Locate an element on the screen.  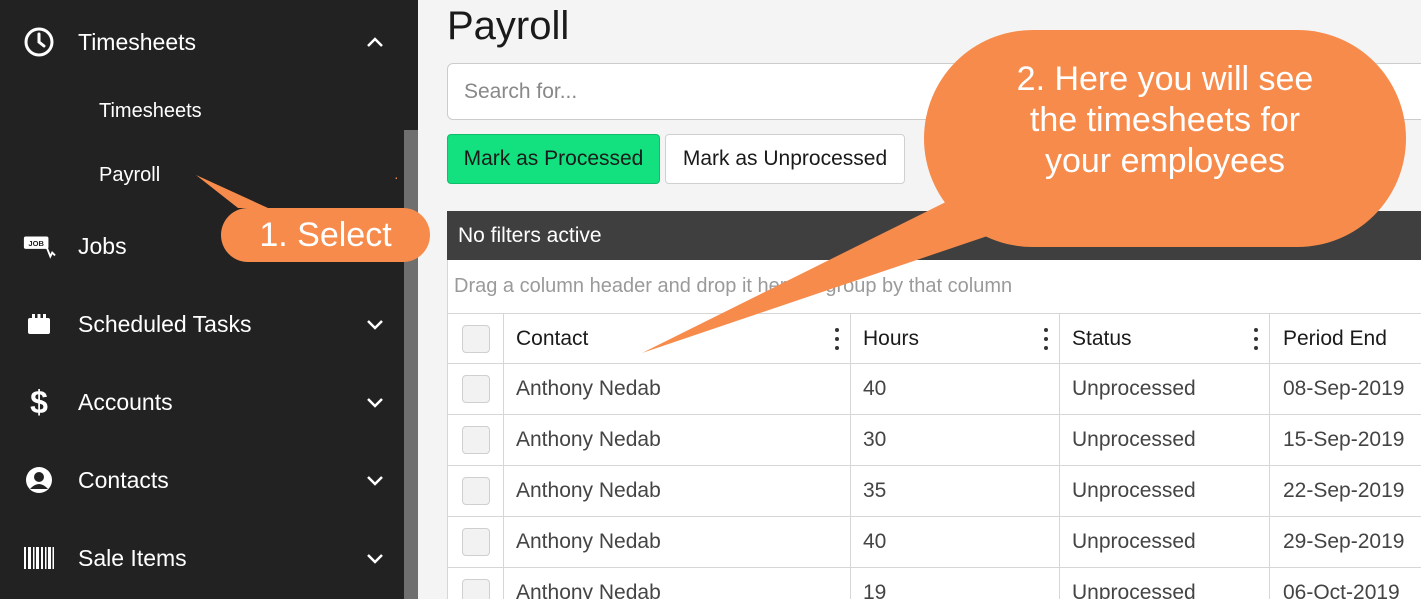
select-all-cell is located at coordinates (476, 338).